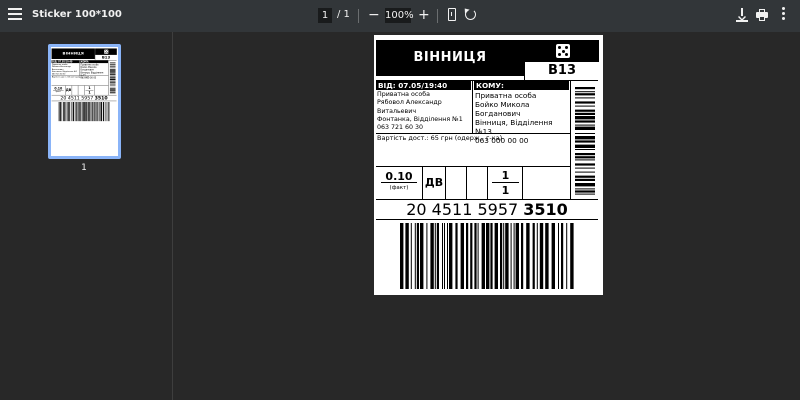 The image size is (800, 400). What do you see at coordinates (452, 14) in the screenshot?
I see `fit-page-icon` at bounding box center [452, 14].